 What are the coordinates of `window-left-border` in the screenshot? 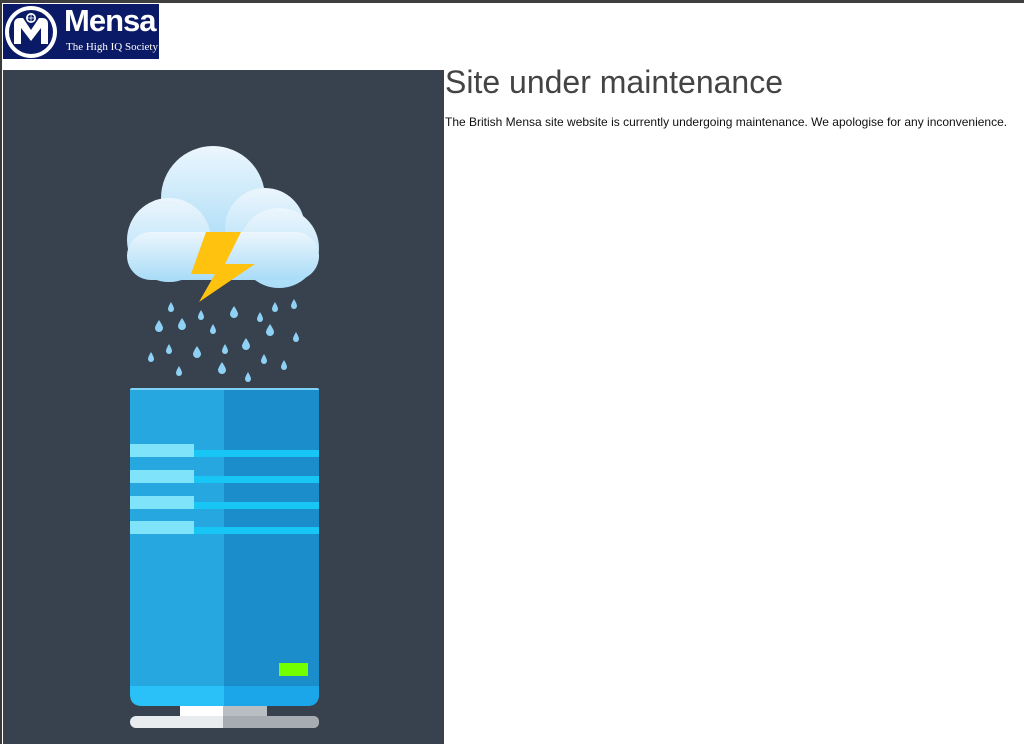 It's located at (1, 373).